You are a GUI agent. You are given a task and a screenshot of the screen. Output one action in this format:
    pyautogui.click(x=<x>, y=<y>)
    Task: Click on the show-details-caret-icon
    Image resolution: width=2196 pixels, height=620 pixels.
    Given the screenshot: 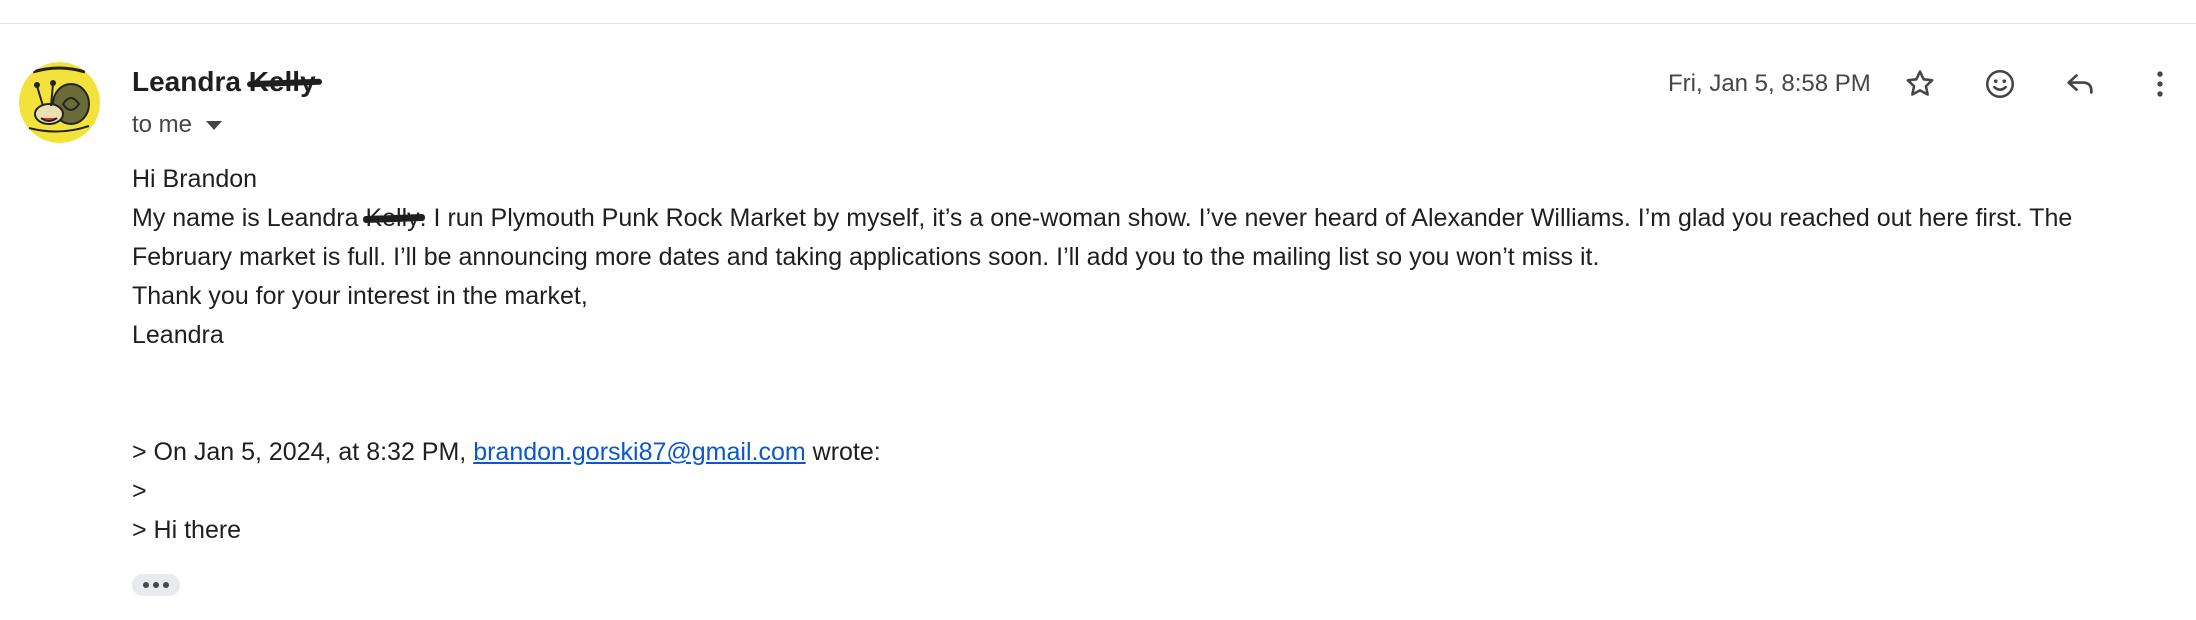 What is the action you would take?
    pyautogui.click(x=214, y=125)
    